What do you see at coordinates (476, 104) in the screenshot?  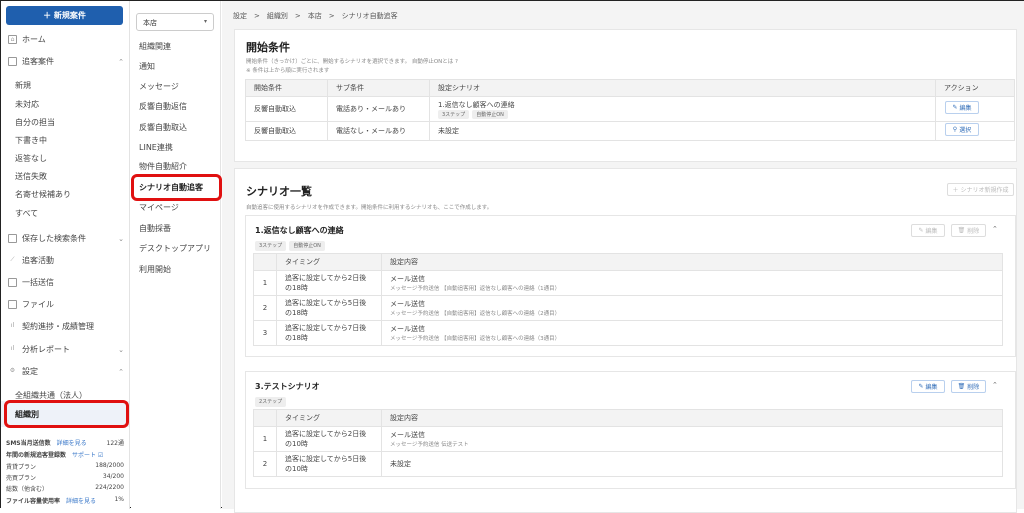 I see `scenario-name: 1.返信なし顧客への連絡` at bounding box center [476, 104].